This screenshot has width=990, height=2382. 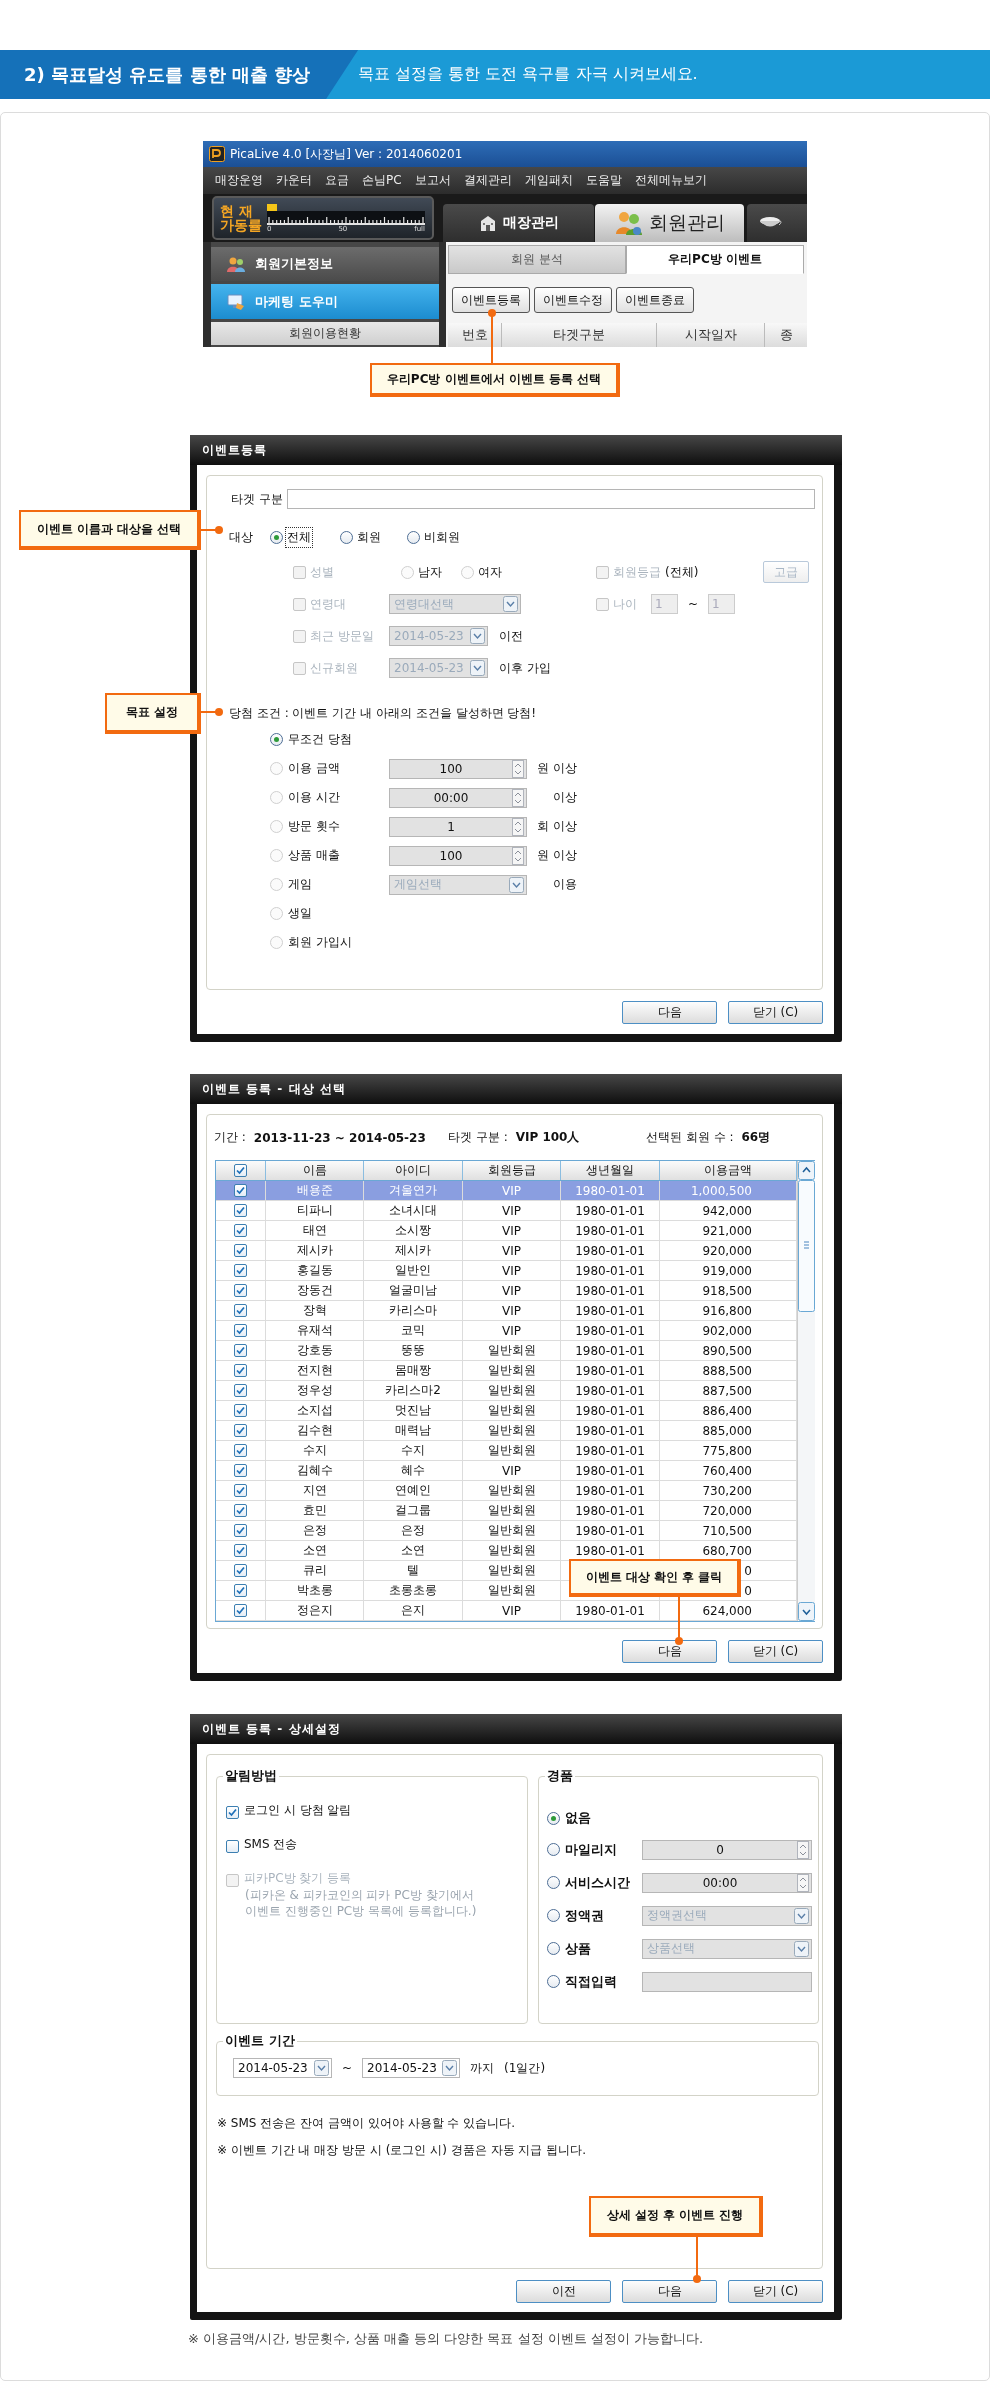 What do you see at coordinates (669, 223) in the screenshot?
I see `tab: 회원관리` at bounding box center [669, 223].